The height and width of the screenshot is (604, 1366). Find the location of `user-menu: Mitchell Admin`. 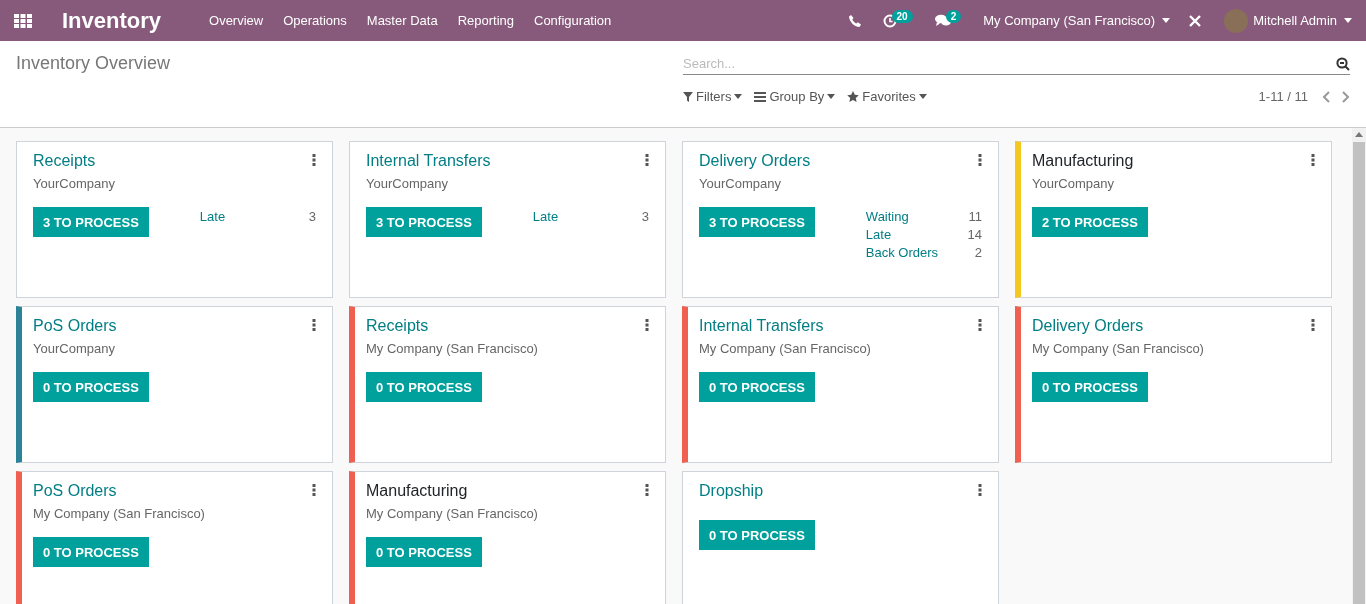

user-menu: Mitchell Admin is located at coordinates (1302, 20).